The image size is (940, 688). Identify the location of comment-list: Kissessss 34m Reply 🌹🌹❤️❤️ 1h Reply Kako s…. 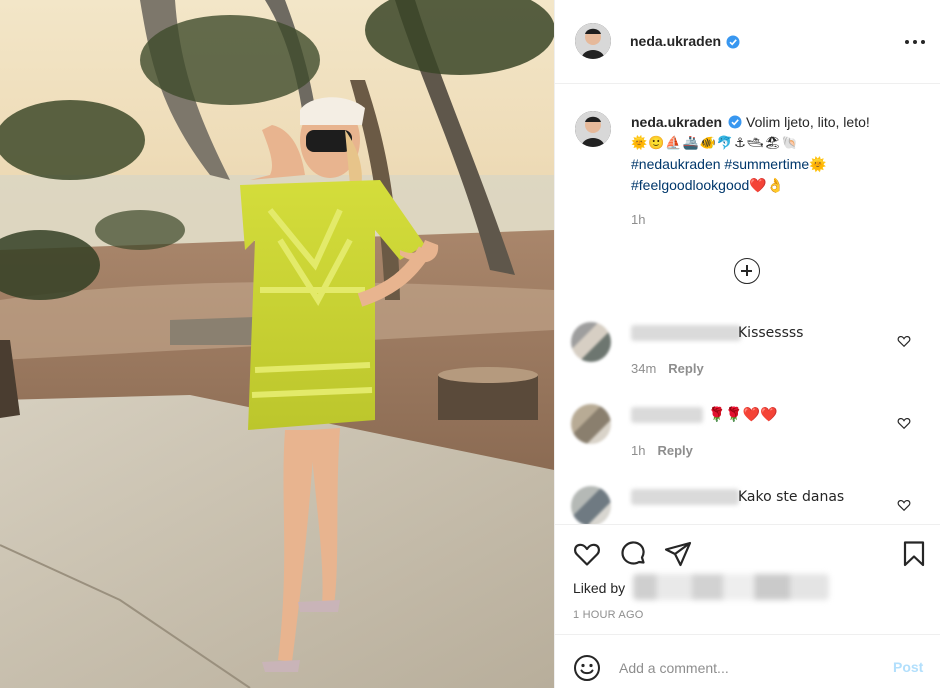
(747, 418).